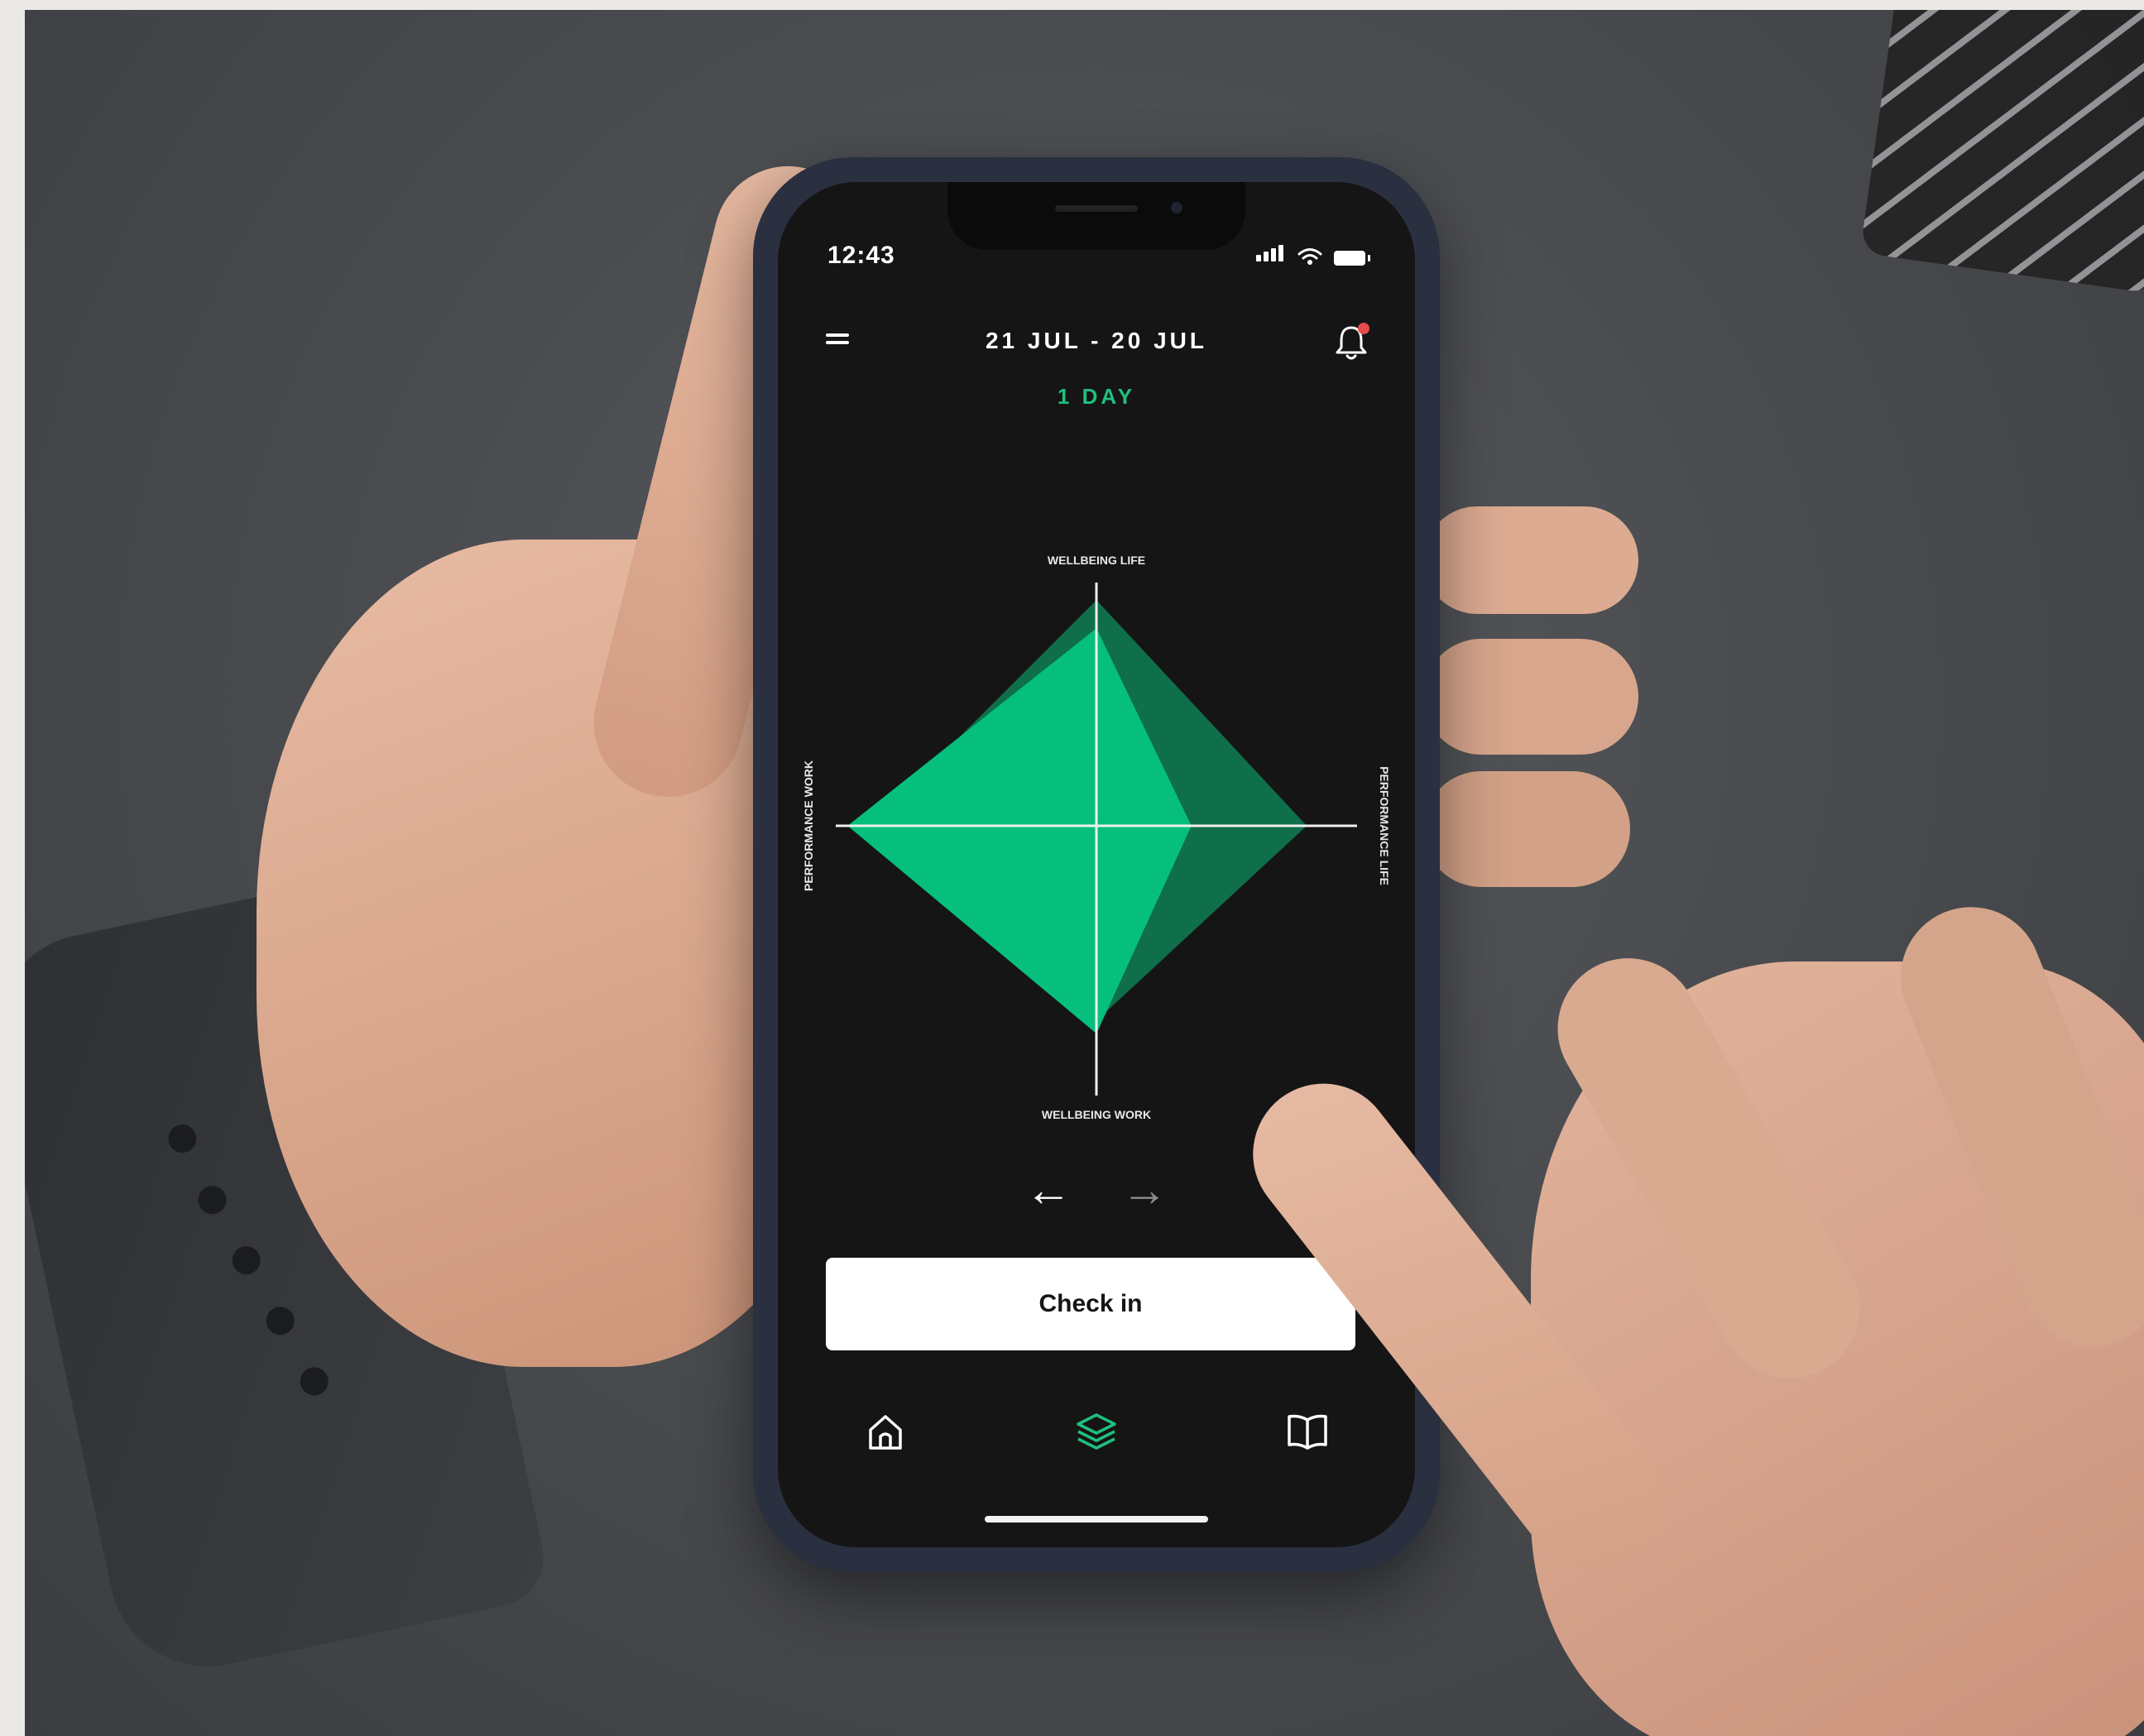 The width and height of the screenshot is (2144, 1736). I want to click on phone-notch, so click(1096, 216).